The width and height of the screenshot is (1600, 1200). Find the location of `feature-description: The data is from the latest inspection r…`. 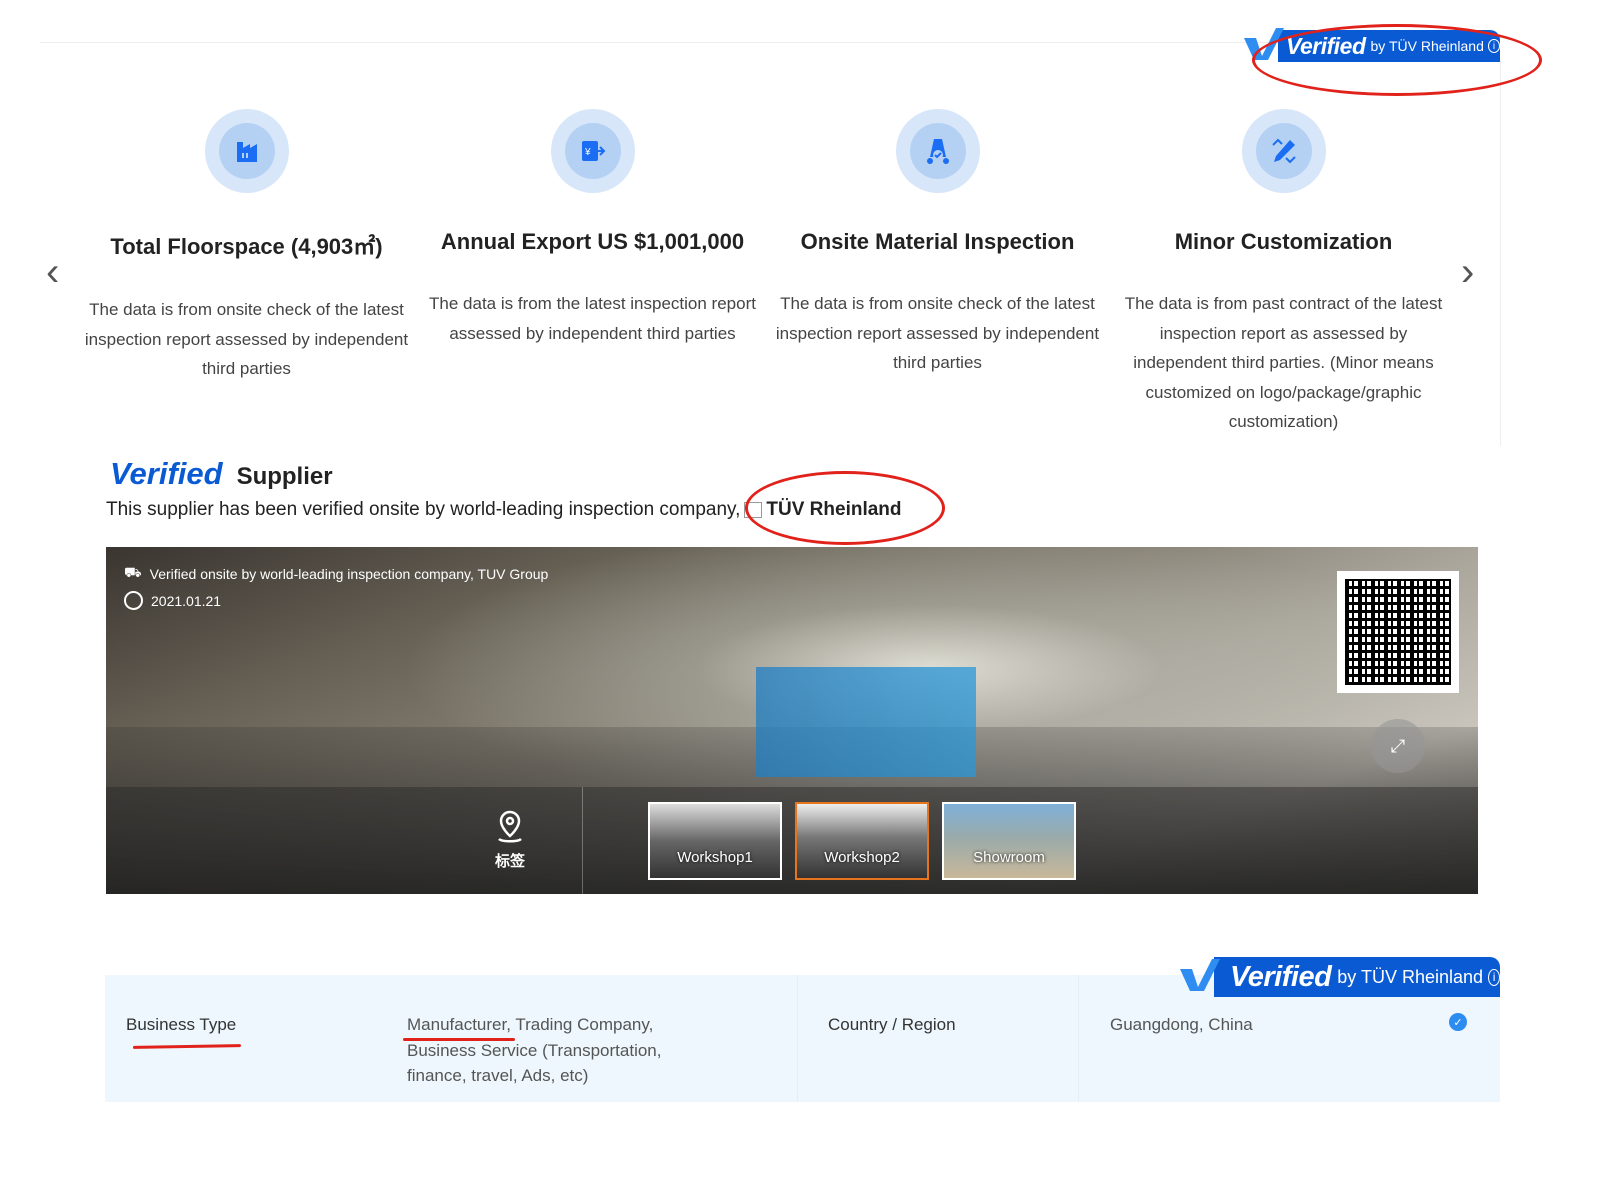

feature-description: The data is from the latest inspection r… is located at coordinates (592, 318).